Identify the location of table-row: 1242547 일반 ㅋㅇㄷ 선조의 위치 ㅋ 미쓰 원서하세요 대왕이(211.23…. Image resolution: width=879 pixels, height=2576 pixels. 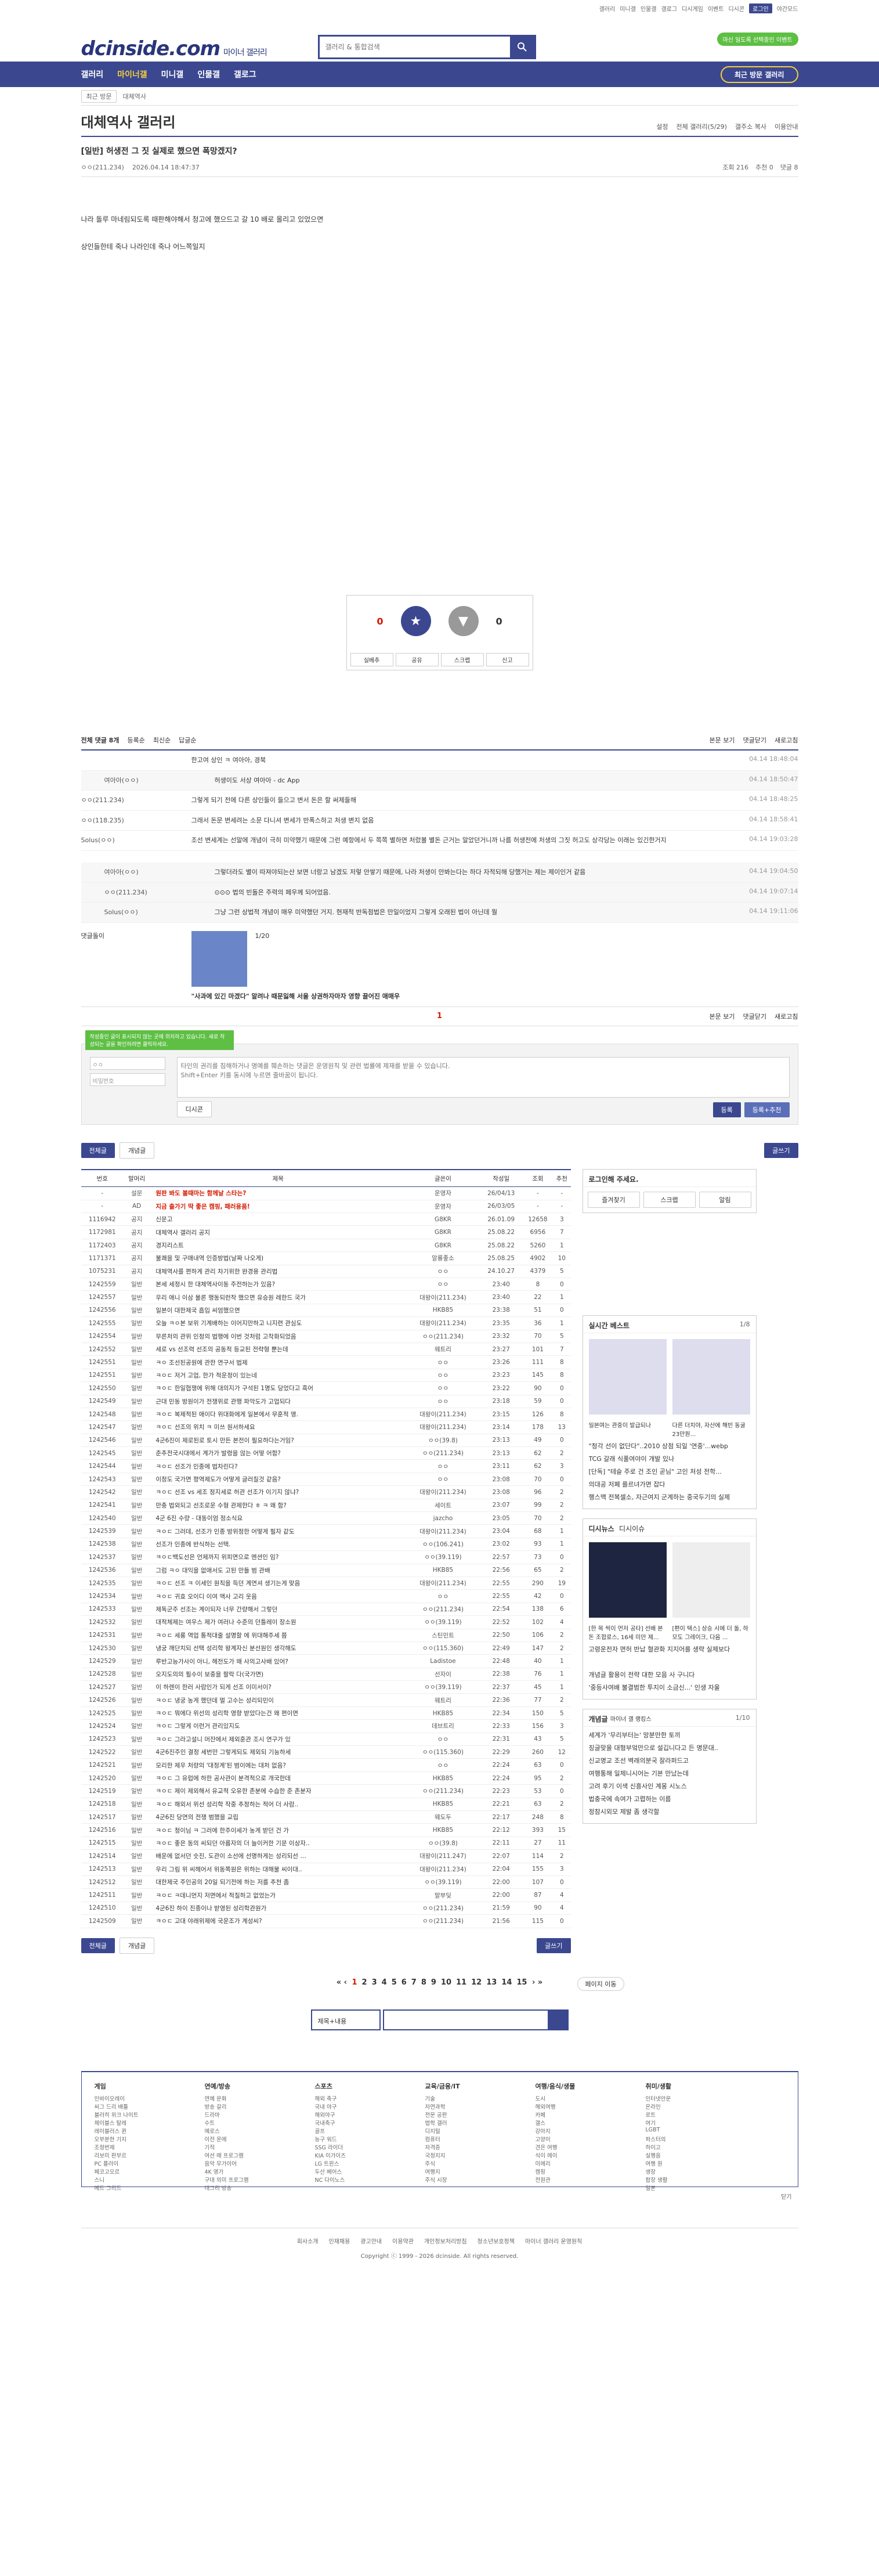
(326, 1427).